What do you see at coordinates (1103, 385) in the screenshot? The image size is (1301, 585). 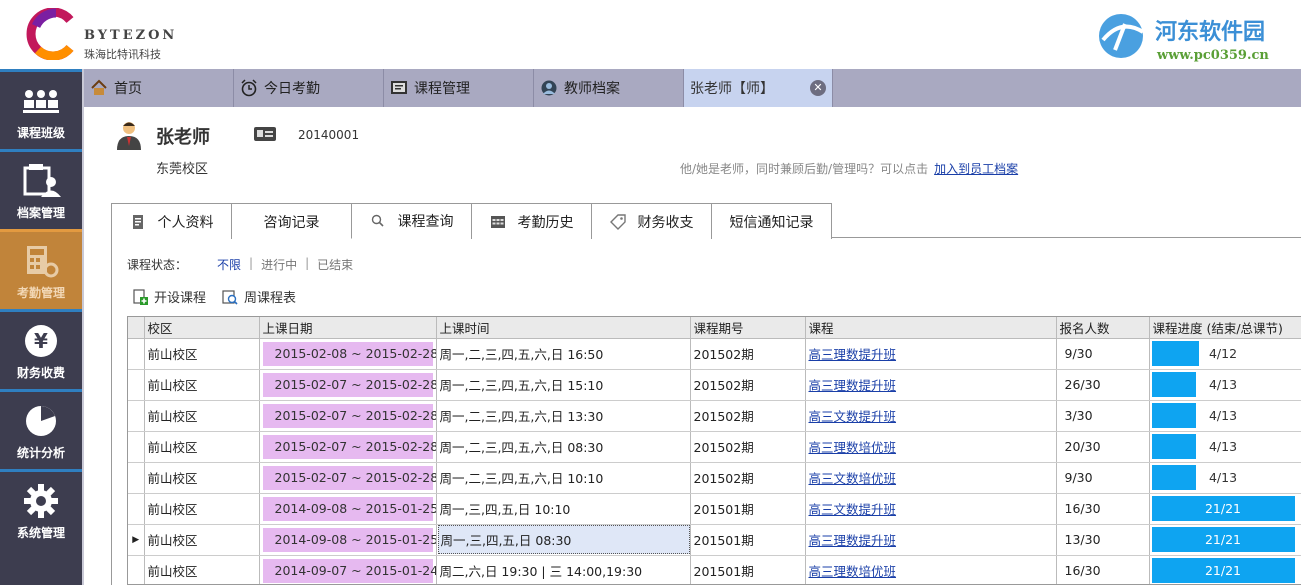 I see `cell-enrollment: 26/30` at bounding box center [1103, 385].